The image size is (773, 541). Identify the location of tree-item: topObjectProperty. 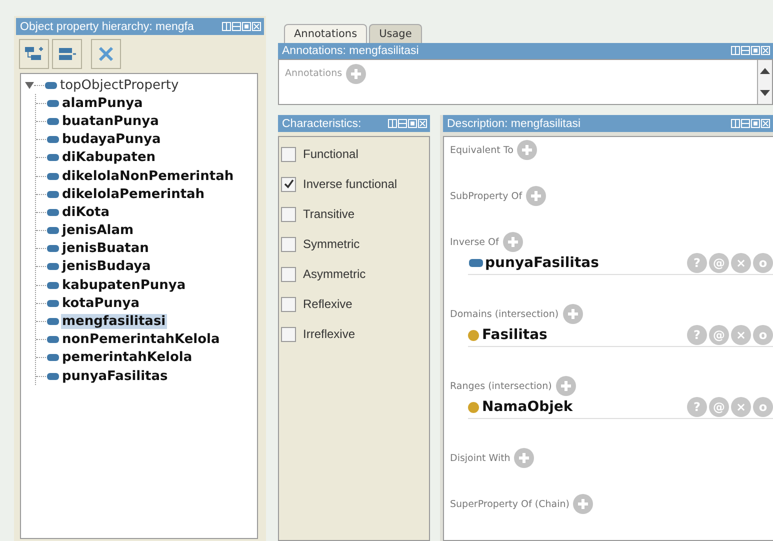
(119, 85).